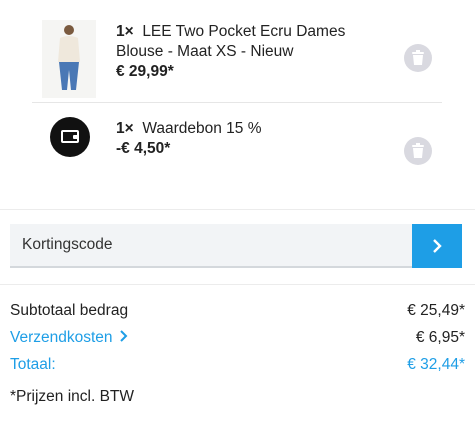 Image resolution: width=475 pixels, height=424 pixels. Describe the element at coordinates (237, 369) in the screenshot. I see `total-row: Totaal: € 32,44*` at that location.